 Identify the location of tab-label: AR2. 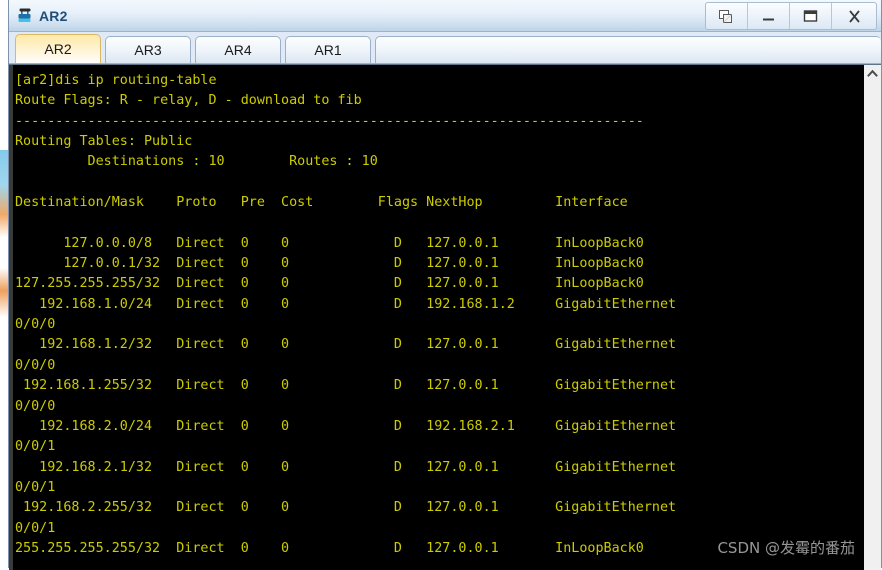
(58, 49).